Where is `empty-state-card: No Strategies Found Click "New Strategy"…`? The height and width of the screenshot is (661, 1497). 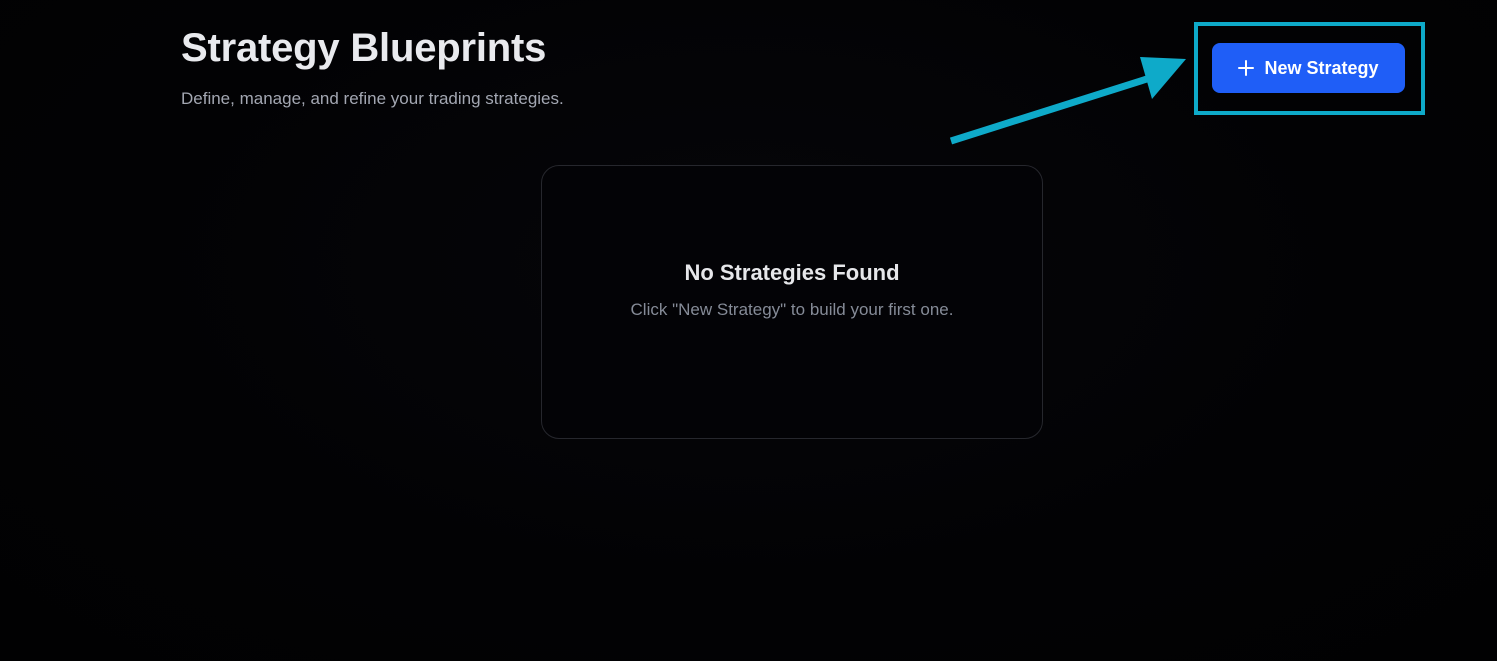
empty-state-card: No Strategies Found Click "New Strategy"… is located at coordinates (792, 302).